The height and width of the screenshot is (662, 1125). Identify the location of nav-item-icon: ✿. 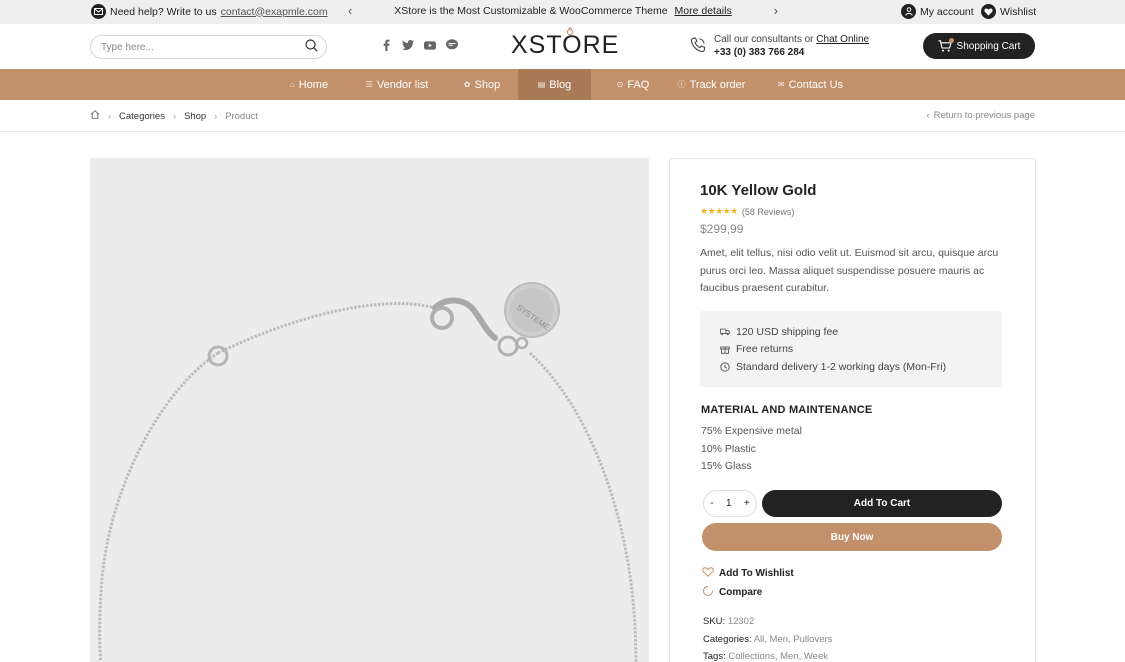
(467, 84).